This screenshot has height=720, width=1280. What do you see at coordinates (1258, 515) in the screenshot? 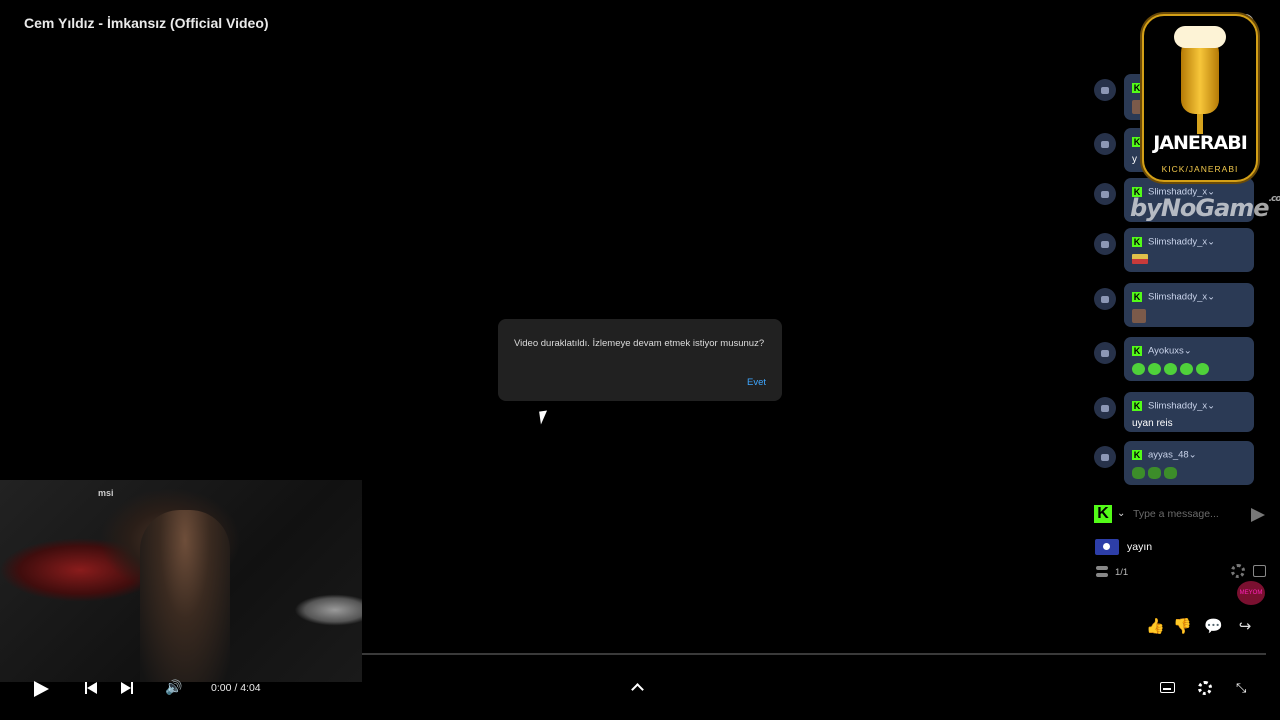
I see `send-icon` at bounding box center [1258, 515].